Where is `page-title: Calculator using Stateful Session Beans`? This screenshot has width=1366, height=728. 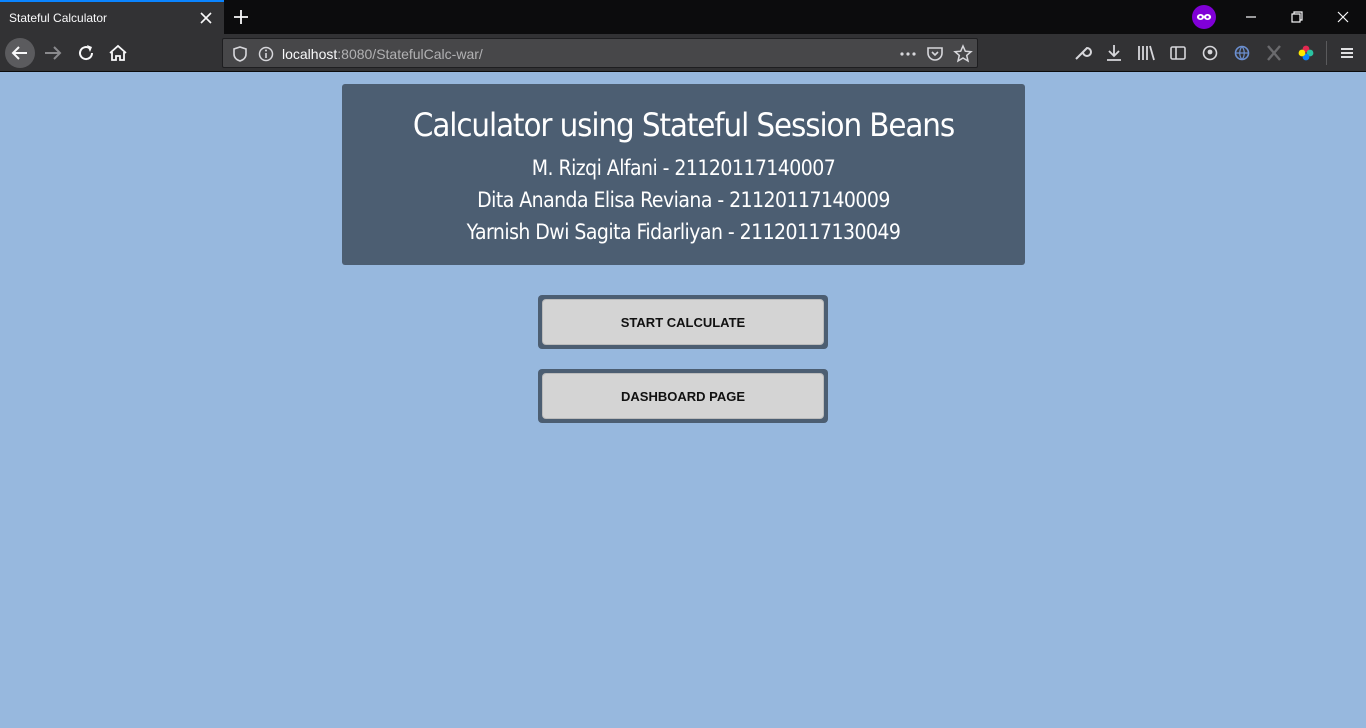 page-title: Calculator using Stateful Session Beans is located at coordinates (683, 125).